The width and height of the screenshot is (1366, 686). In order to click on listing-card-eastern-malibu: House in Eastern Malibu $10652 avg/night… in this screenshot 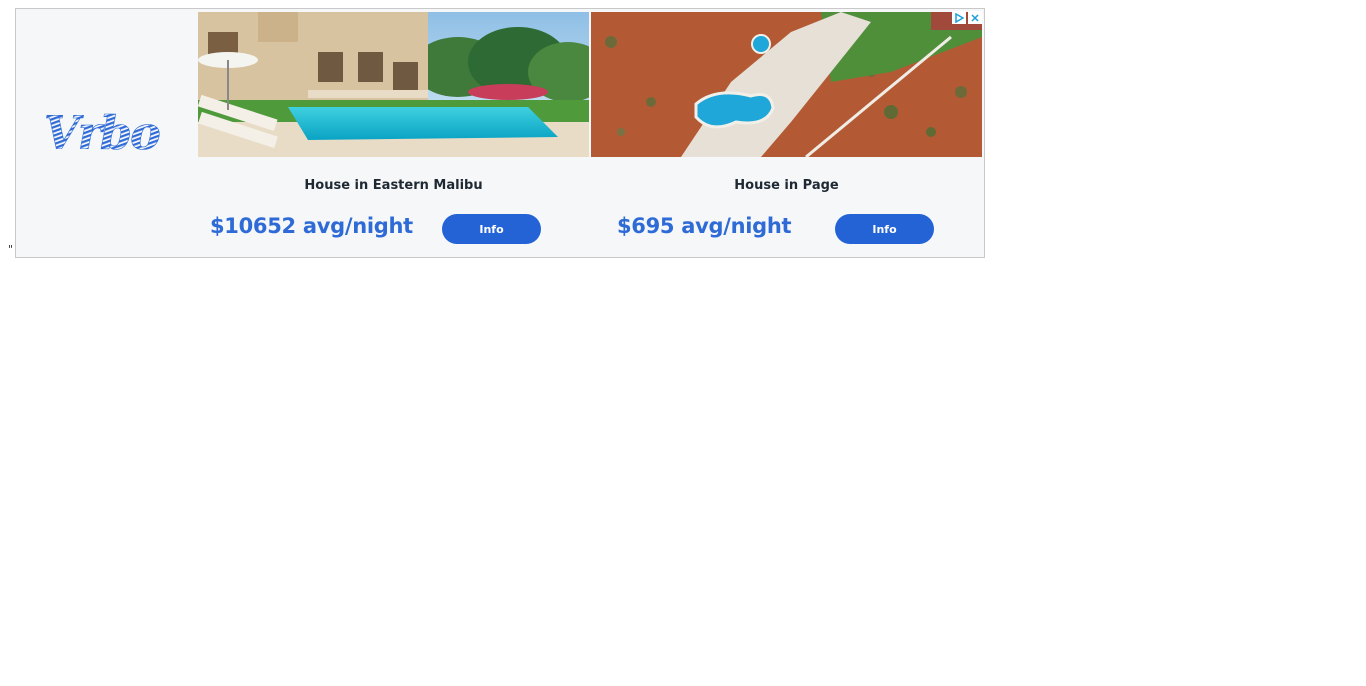, I will do `click(393, 132)`.